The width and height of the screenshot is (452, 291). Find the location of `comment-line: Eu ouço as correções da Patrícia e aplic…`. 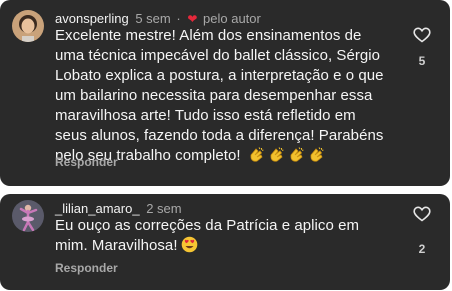

comment-line: Eu ouço as correções da Patrícia e aplic… is located at coordinates (207, 225).